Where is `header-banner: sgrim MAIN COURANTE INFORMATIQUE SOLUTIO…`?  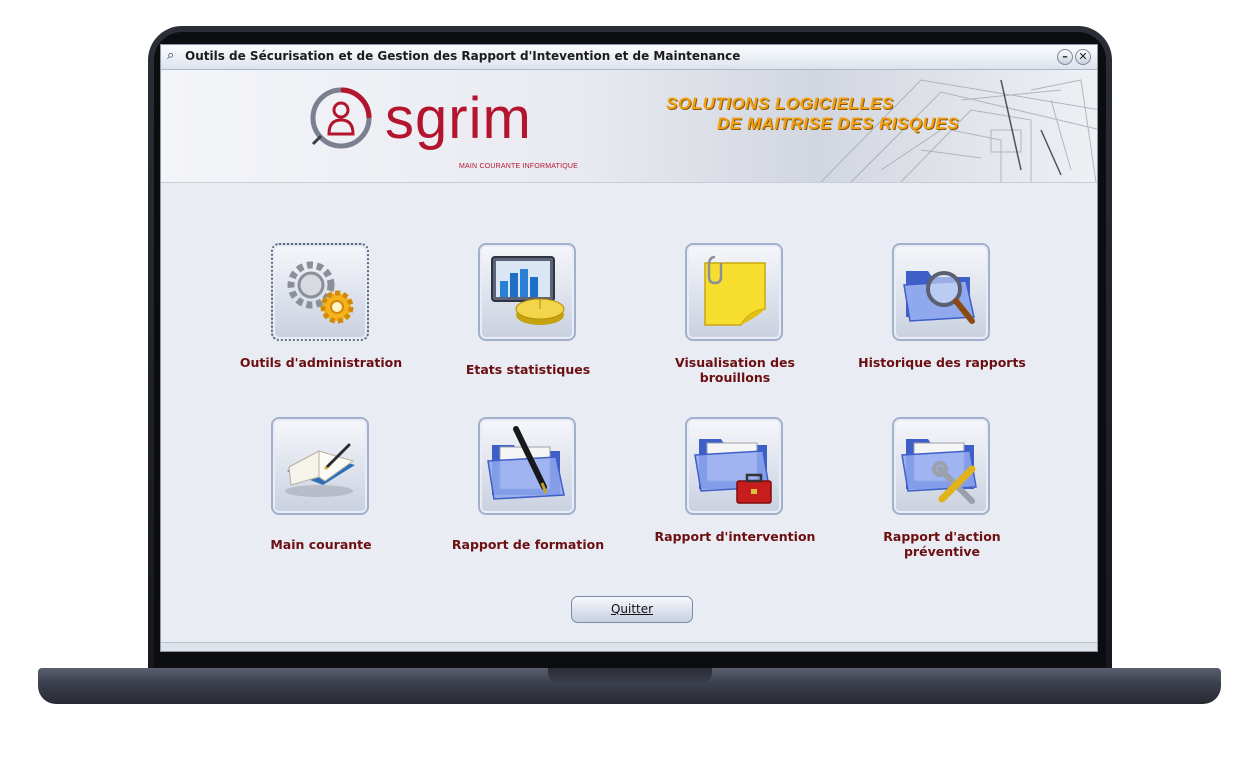 header-banner: sgrim MAIN COURANTE INFORMATIQUE SOLUTIO… is located at coordinates (629, 126).